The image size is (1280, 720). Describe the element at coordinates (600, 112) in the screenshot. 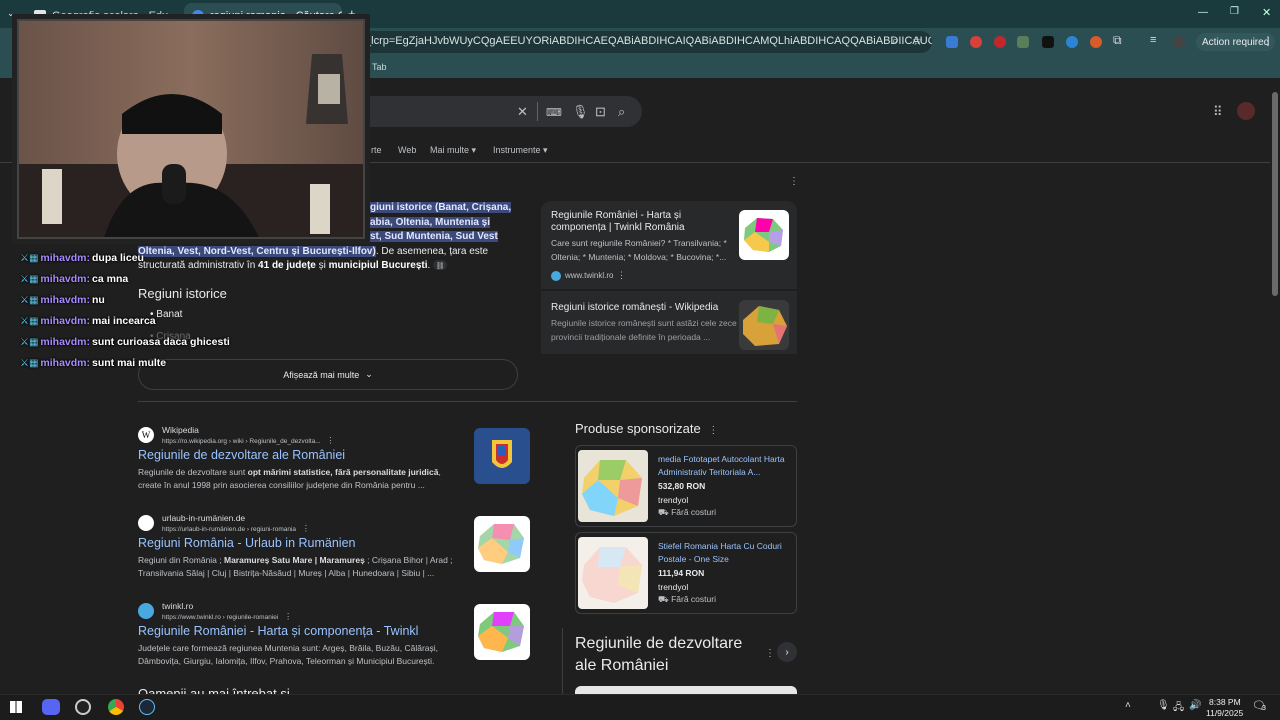

I see `lens-camera-icon: ⊡` at that location.